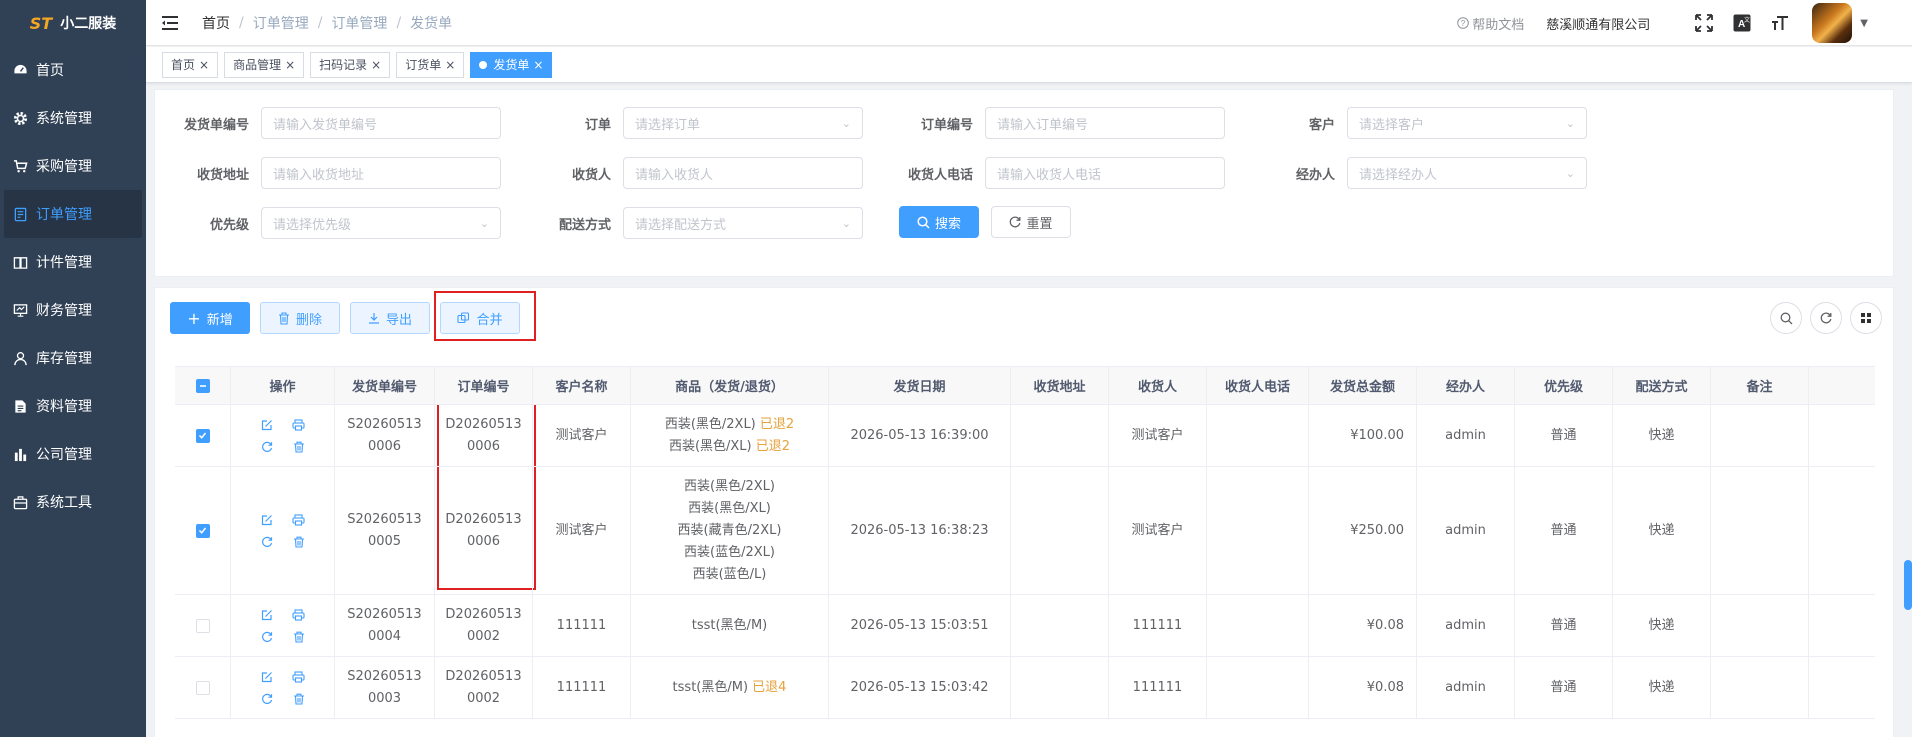  What do you see at coordinates (190, 64) in the screenshot?
I see `tab-tag-0: 首页 ×` at bounding box center [190, 64].